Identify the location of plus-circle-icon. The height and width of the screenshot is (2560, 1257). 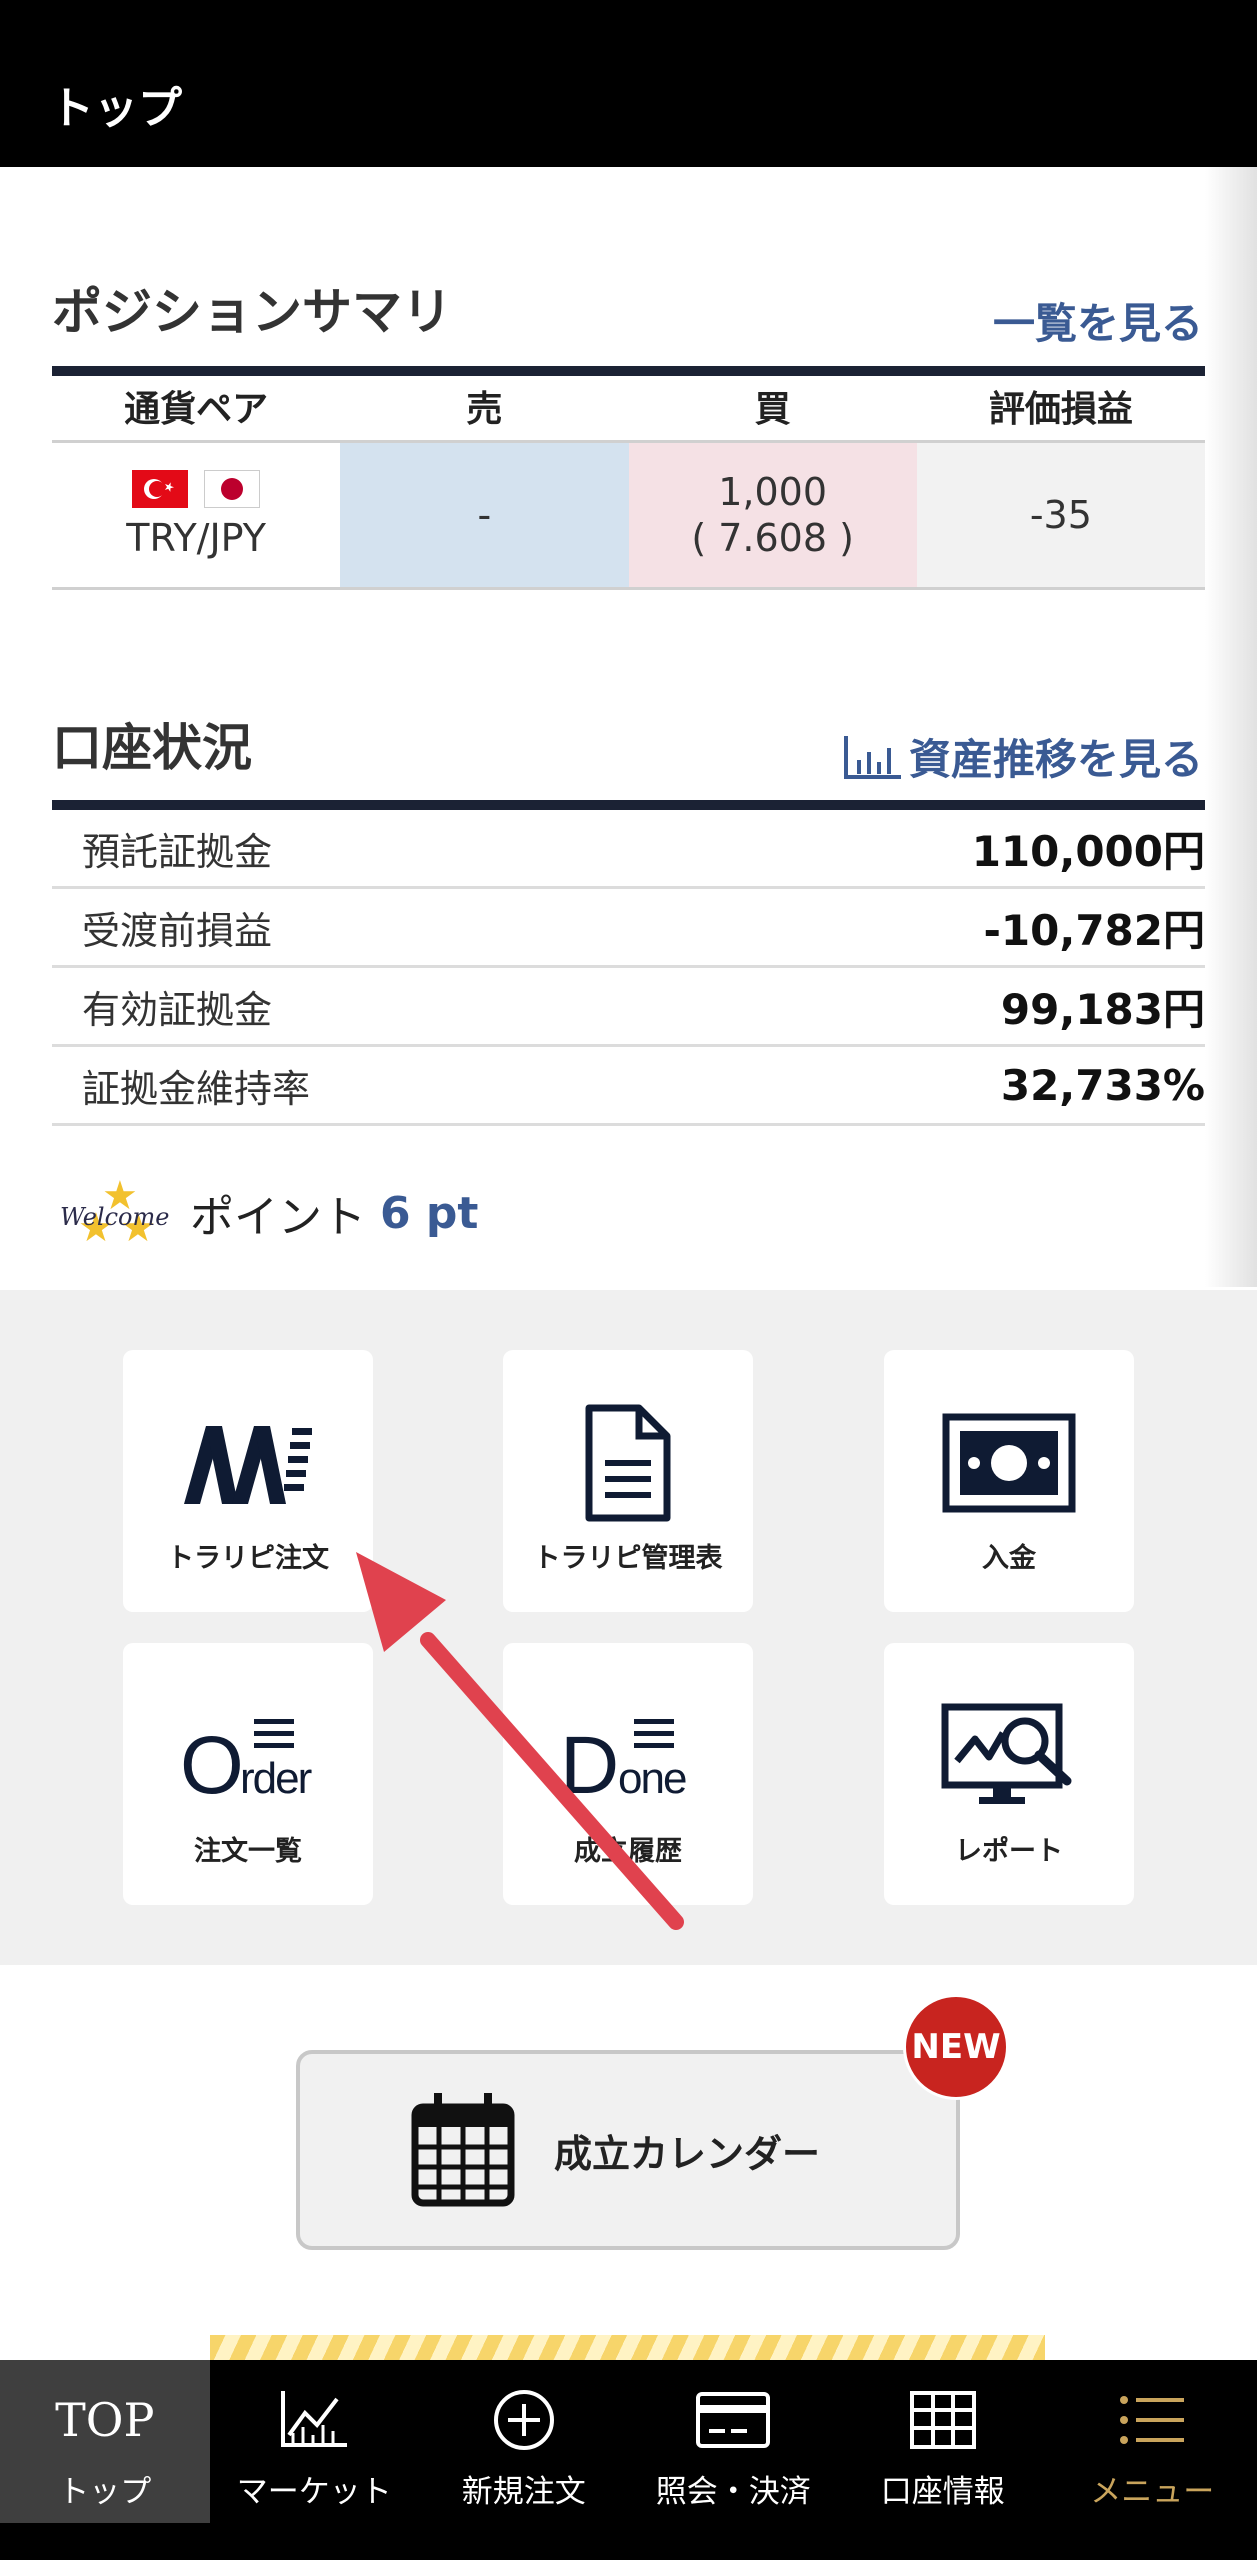
(523, 2420).